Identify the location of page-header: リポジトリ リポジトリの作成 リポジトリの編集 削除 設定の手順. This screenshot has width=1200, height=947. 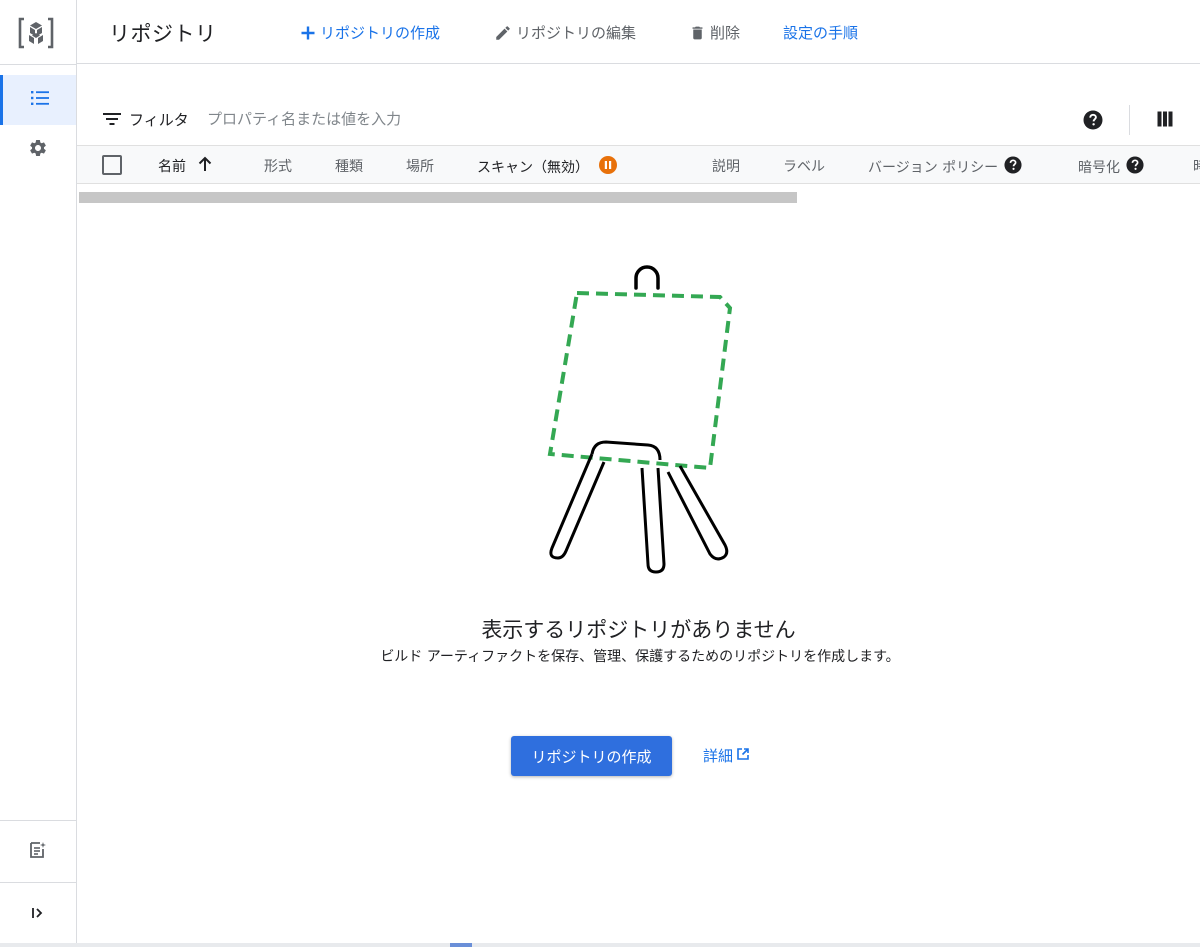
(638, 32).